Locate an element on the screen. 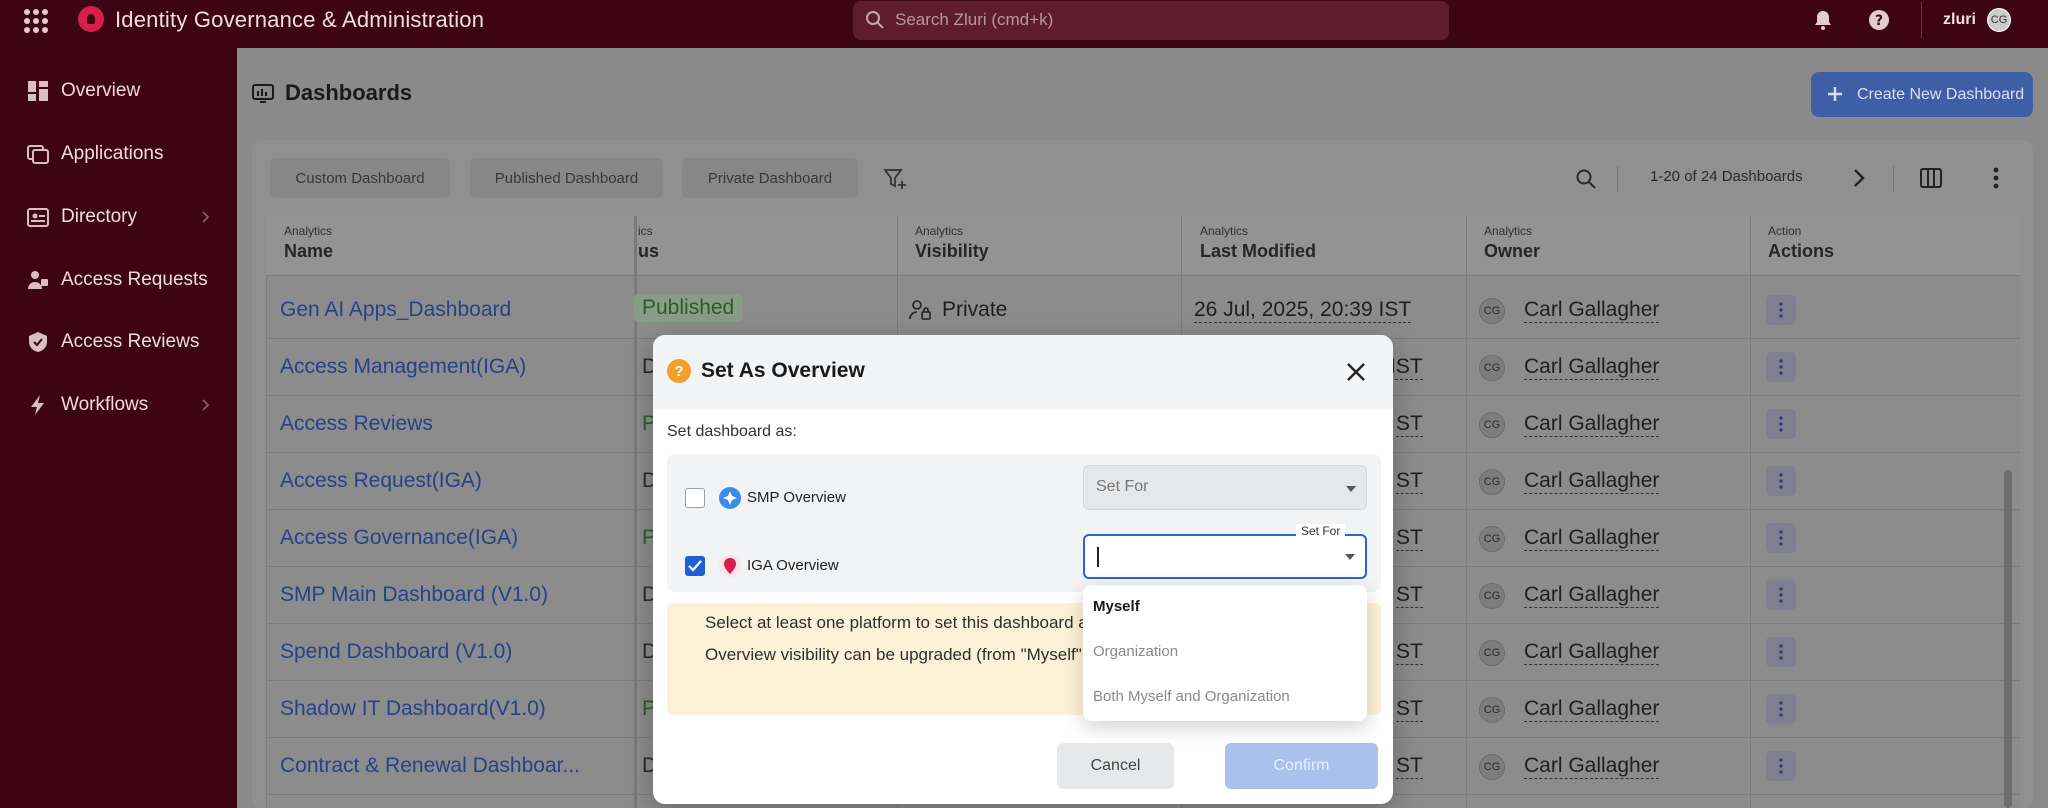  apps-grid-icon is located at coordinates (36, 21).